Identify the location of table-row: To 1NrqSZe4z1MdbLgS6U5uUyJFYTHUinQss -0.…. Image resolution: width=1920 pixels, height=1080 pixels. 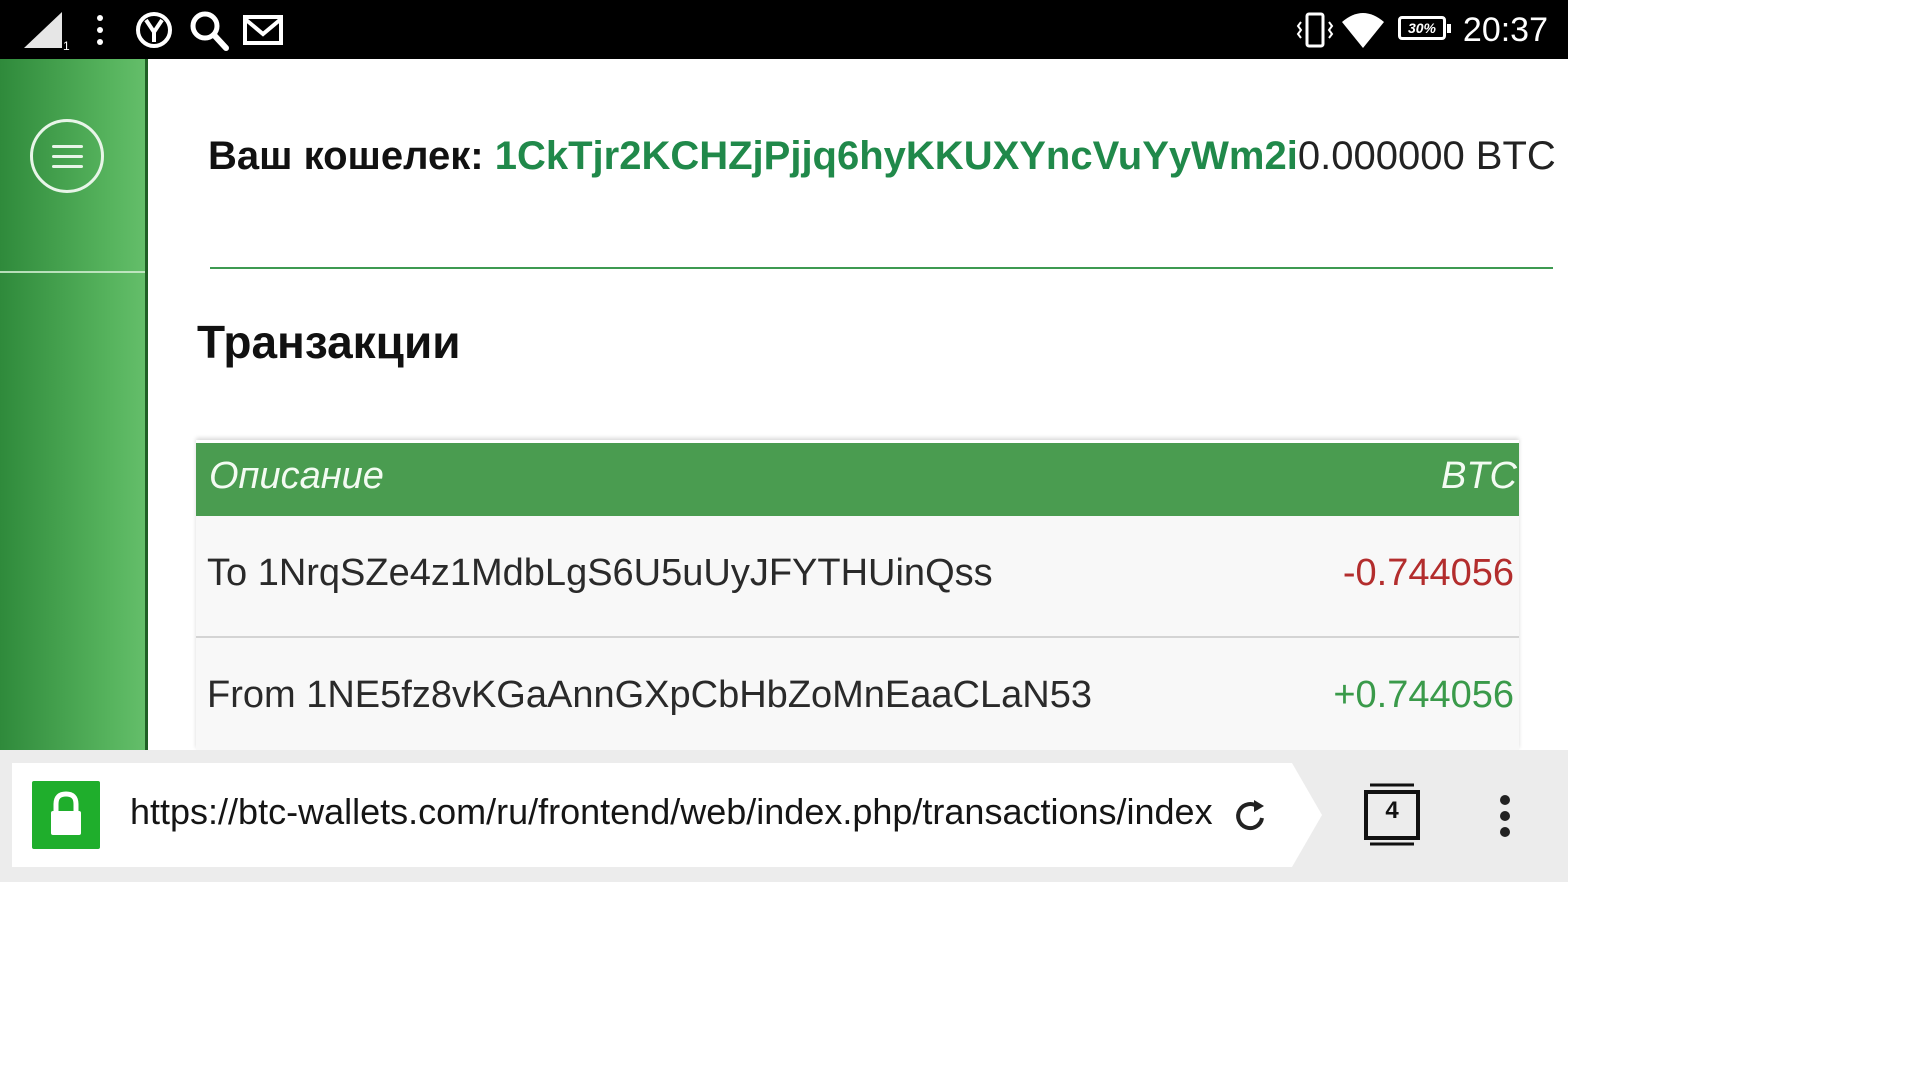
(857, 577).